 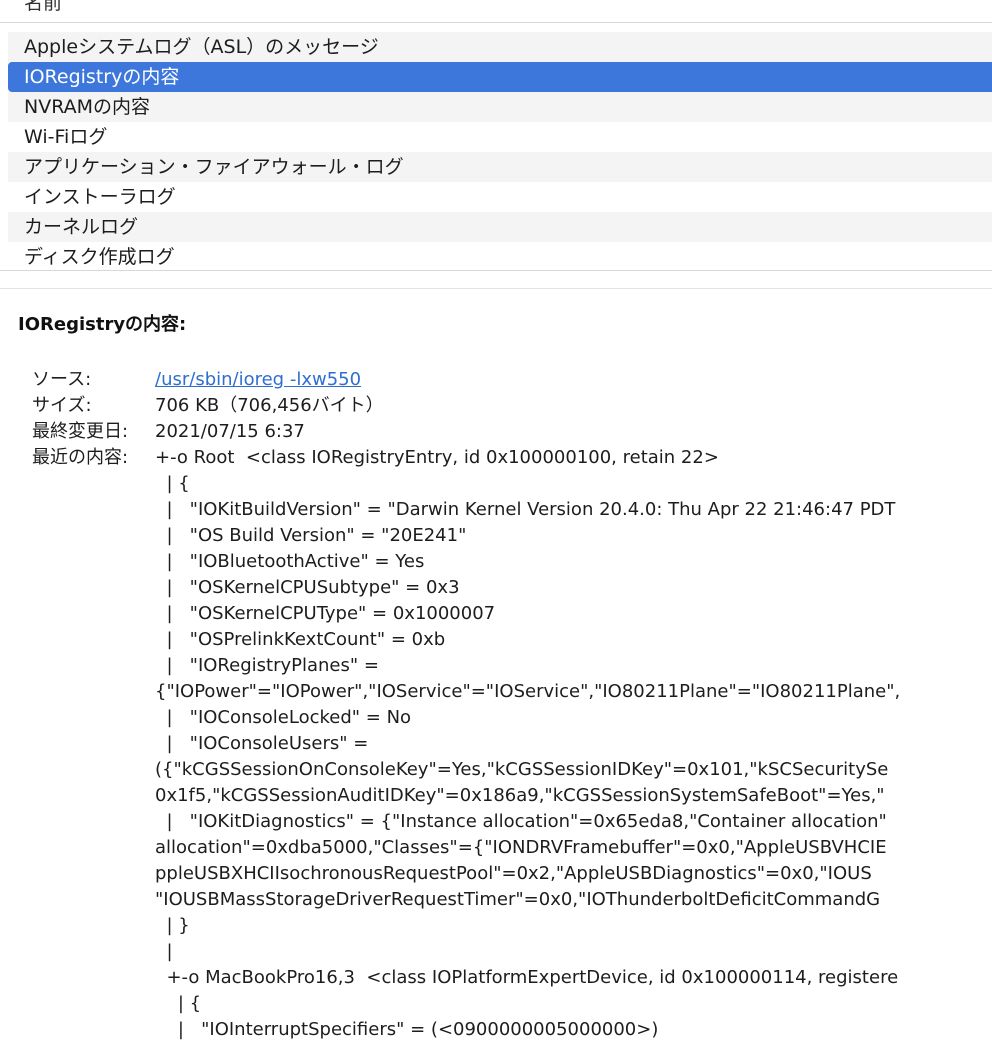 What do you see at coordinates (102, 324) in the screenshot?
I see `detail-title: IORegistryの内容:` at bounding box center [102, 324].